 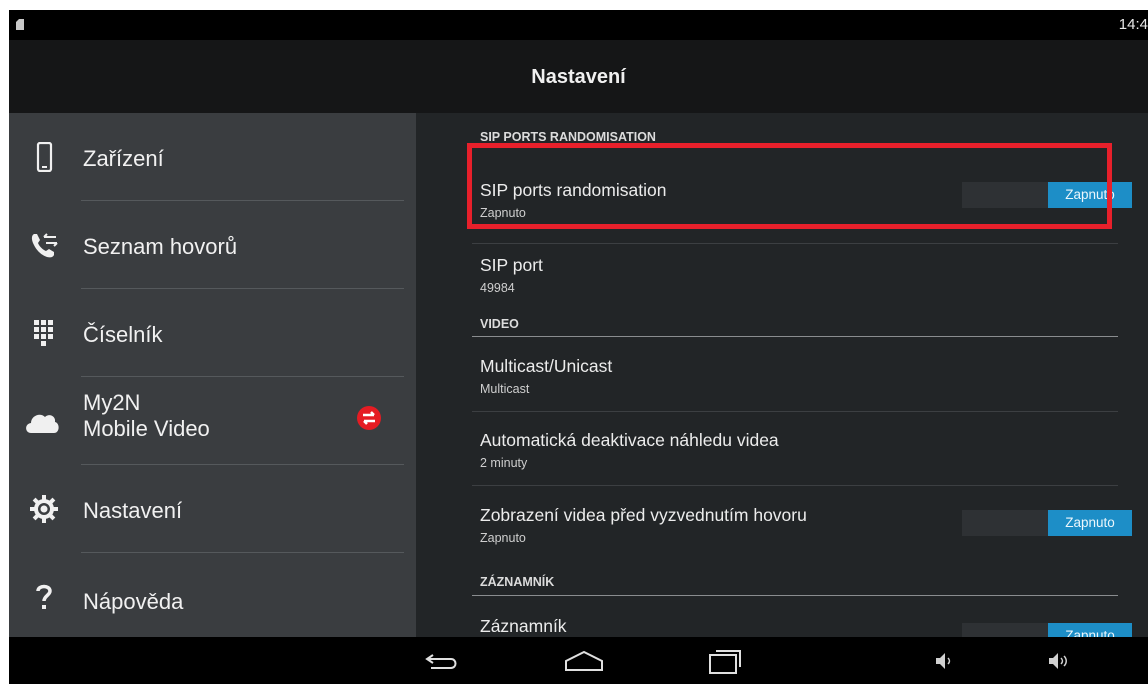 I want to click on phone-icon, so click(x=44, y=157).